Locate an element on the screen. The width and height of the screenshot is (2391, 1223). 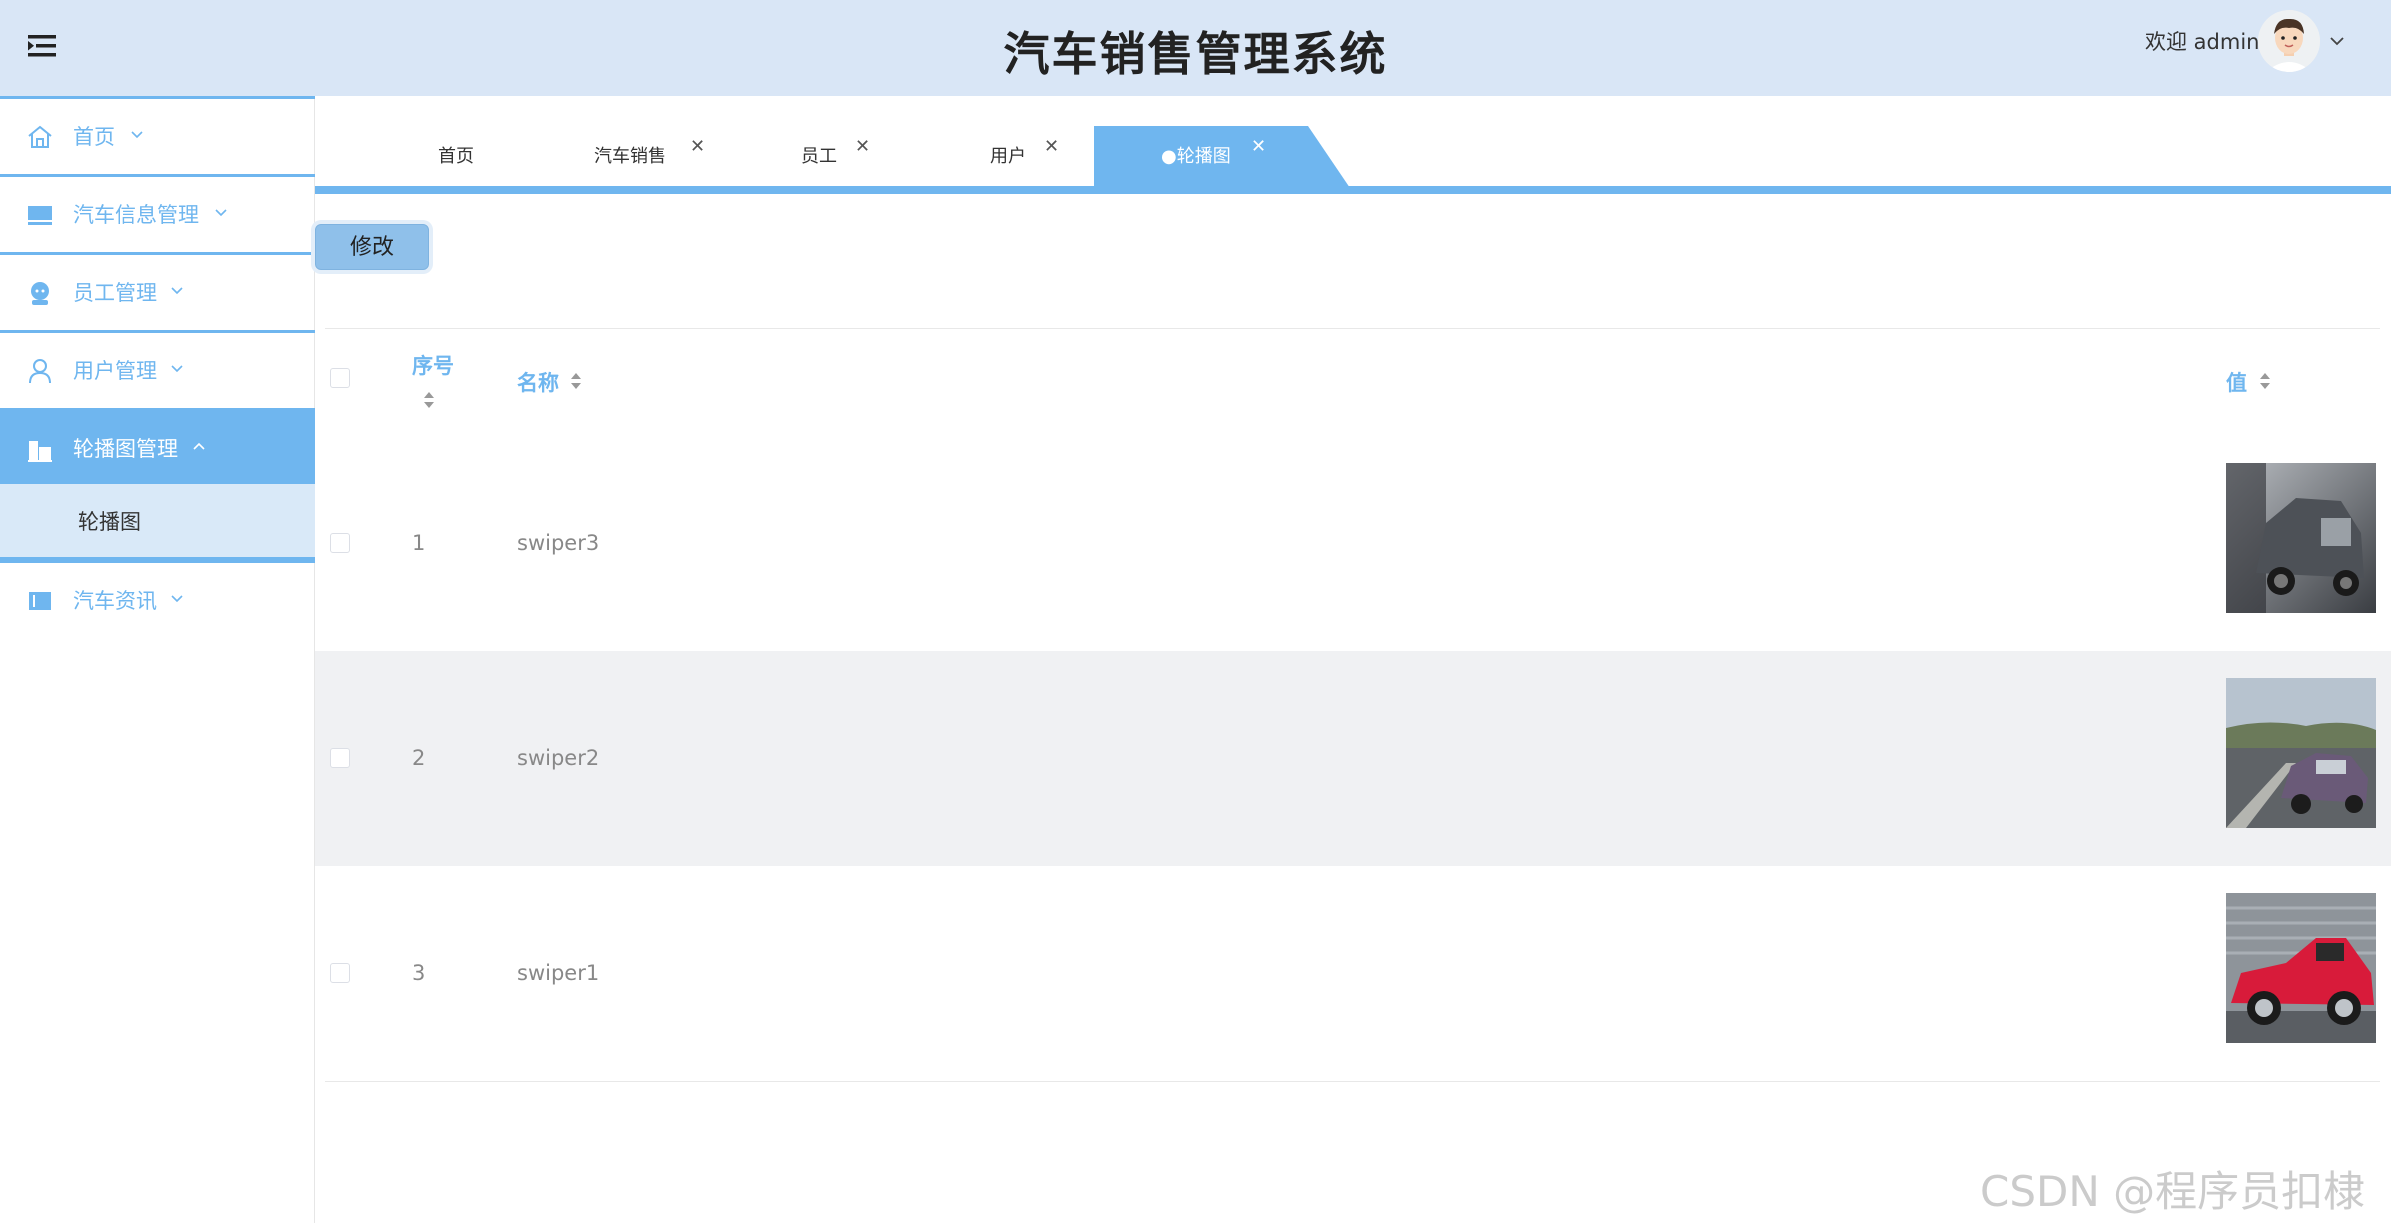
edit-button: 修改 is located at coordinates (372, 247).